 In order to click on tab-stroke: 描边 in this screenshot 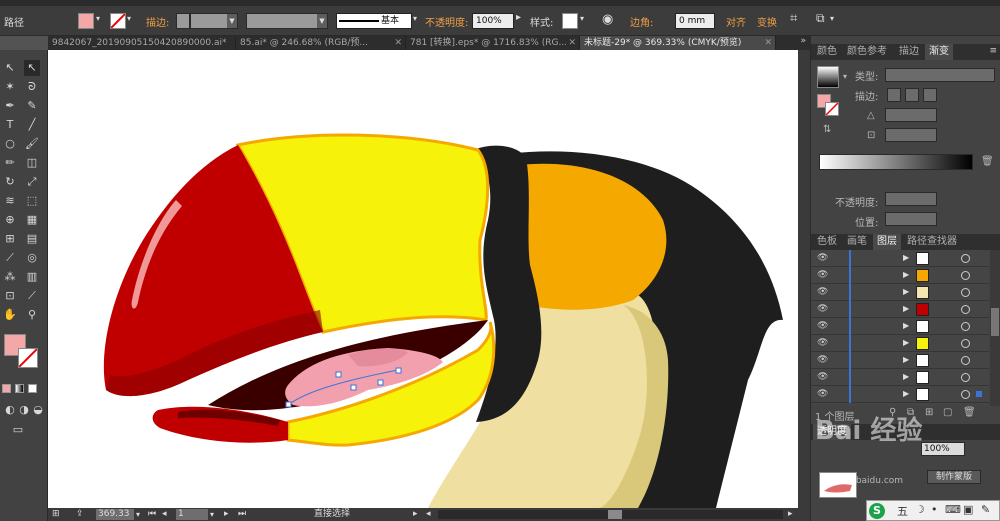, I will do `click(909, 52)`.